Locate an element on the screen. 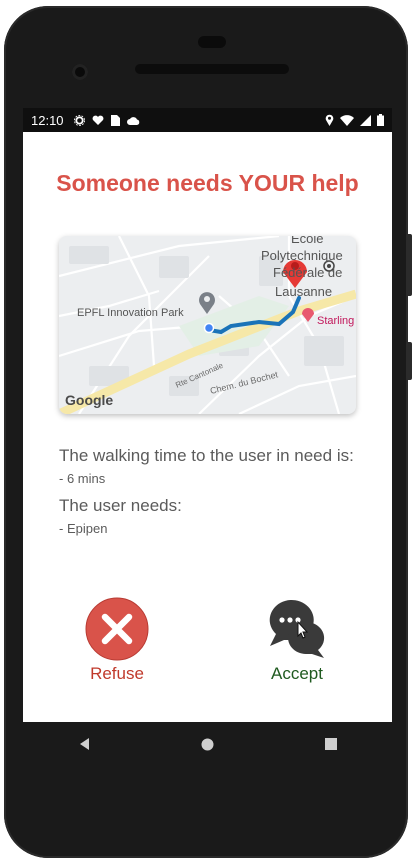 The width and height of the screenshot is (415, 862). cloud-icon is located at coordinates (132, 120).